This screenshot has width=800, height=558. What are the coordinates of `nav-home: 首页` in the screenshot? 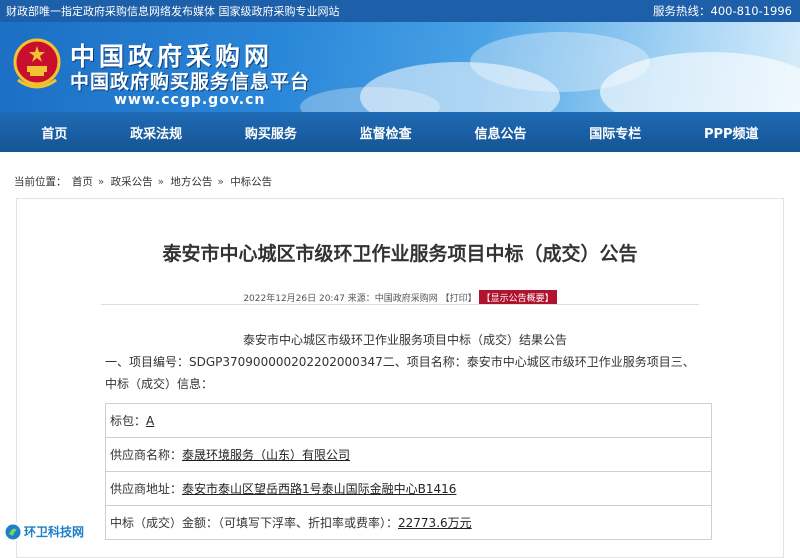 It's located at (54, 132).